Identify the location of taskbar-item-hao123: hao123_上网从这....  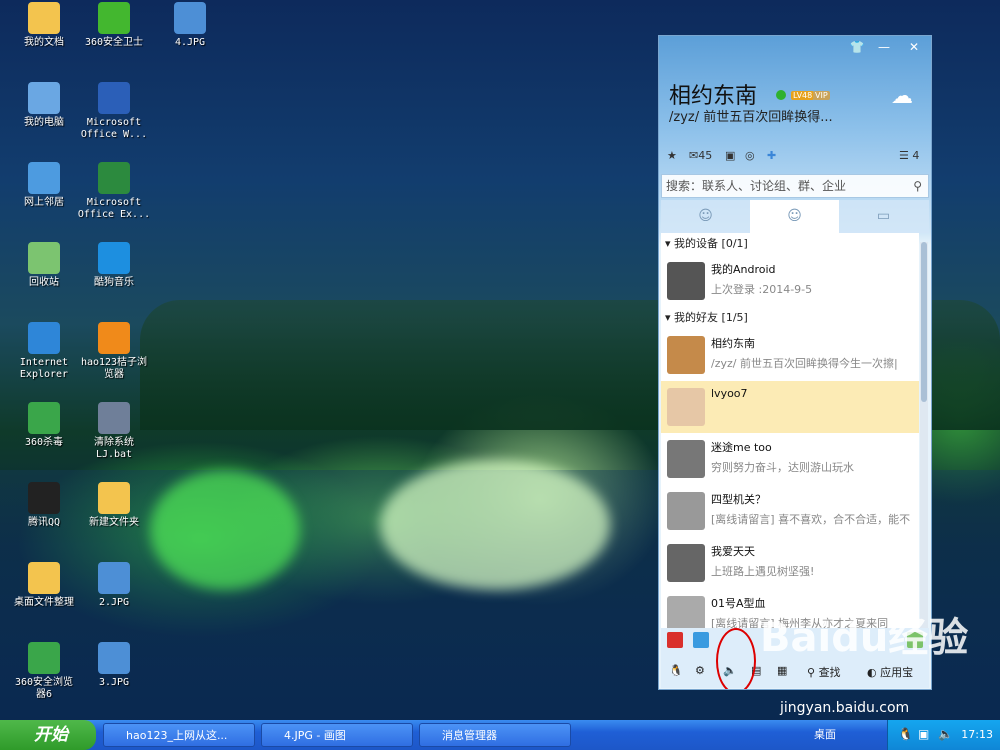
(179, 735).